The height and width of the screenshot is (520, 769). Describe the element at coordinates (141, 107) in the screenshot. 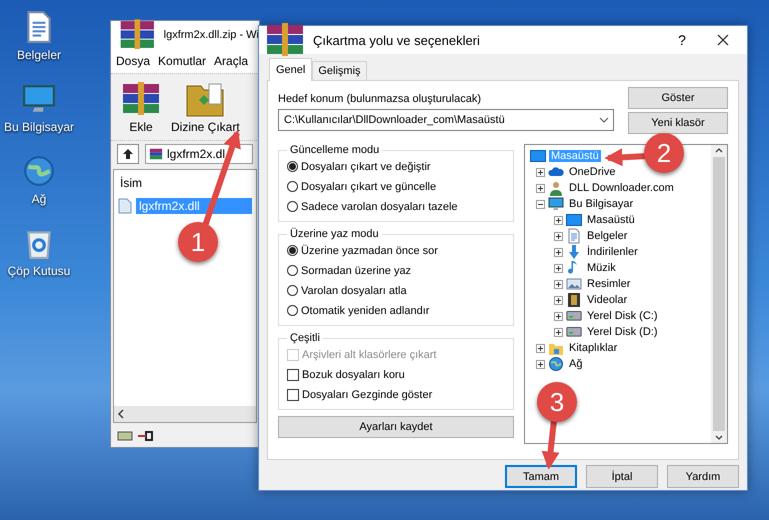

I see `toolbar-button: Ekle` at that location.